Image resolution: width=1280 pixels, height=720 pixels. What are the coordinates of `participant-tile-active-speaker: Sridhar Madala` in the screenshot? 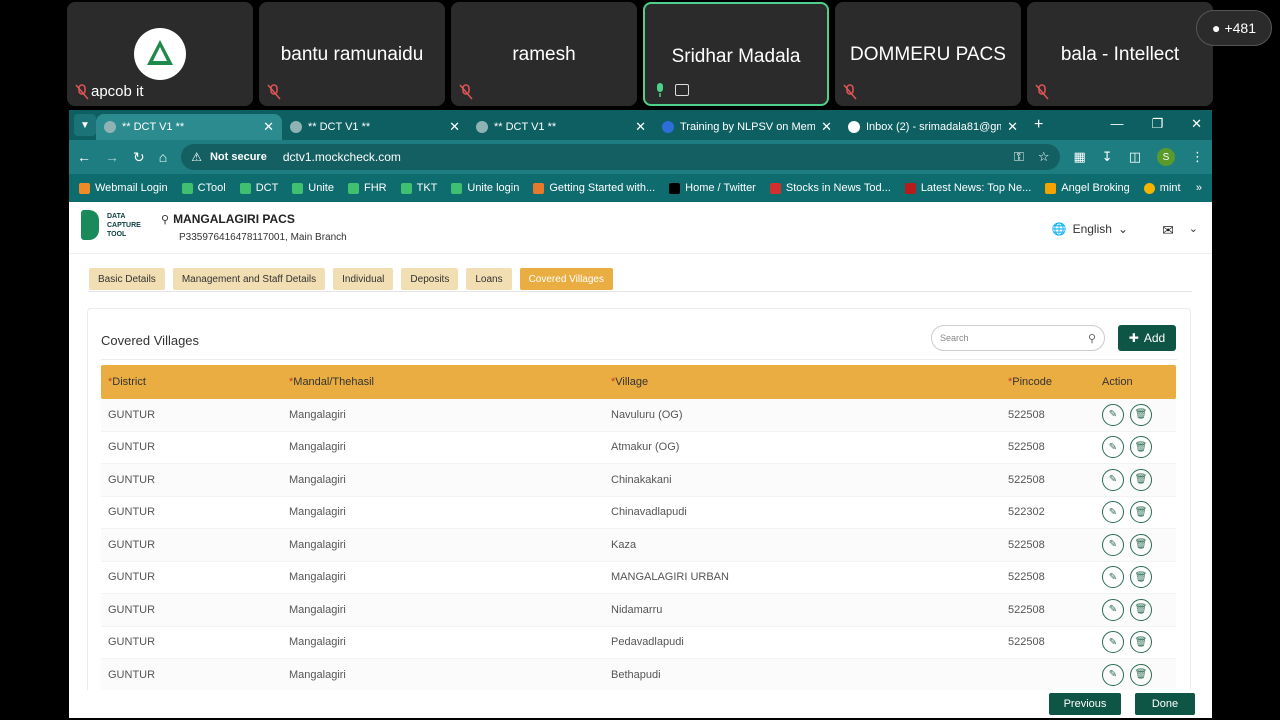 It's located at (736, 54).